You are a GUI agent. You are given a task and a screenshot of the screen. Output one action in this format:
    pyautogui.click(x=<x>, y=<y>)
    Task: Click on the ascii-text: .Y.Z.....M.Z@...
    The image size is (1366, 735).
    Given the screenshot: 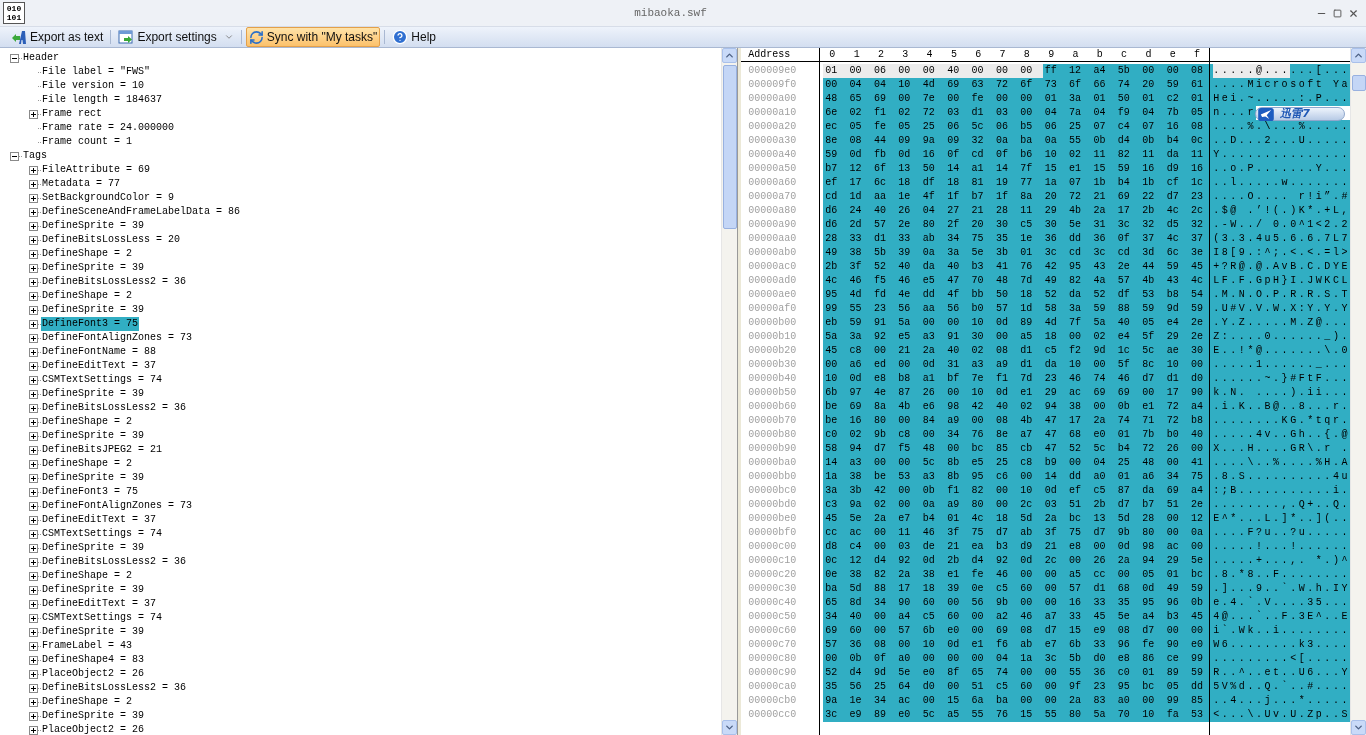 What is the action you would take?
    pyautogui.click(x=1281, y=323)
    